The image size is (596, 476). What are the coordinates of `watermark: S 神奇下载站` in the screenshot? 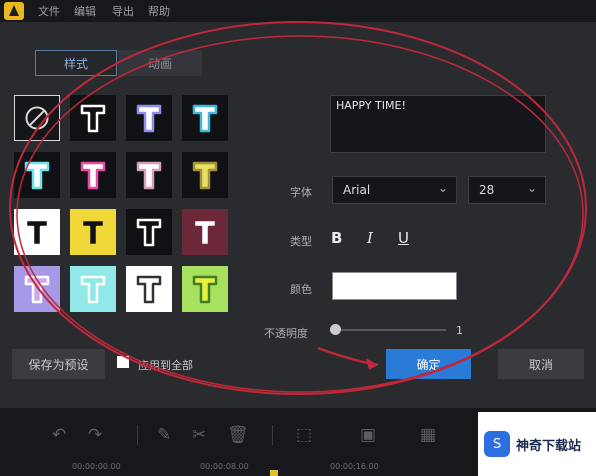 It's located at (537, 444).